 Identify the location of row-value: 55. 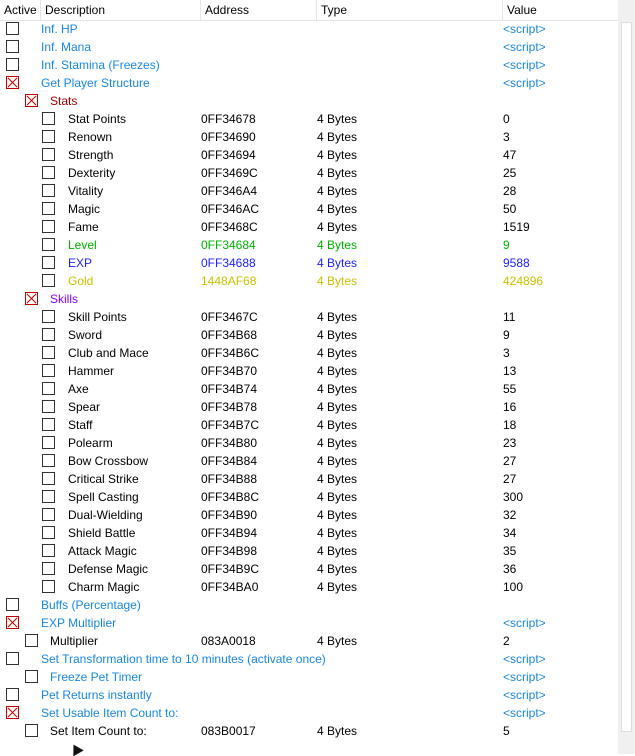
(509, 389).